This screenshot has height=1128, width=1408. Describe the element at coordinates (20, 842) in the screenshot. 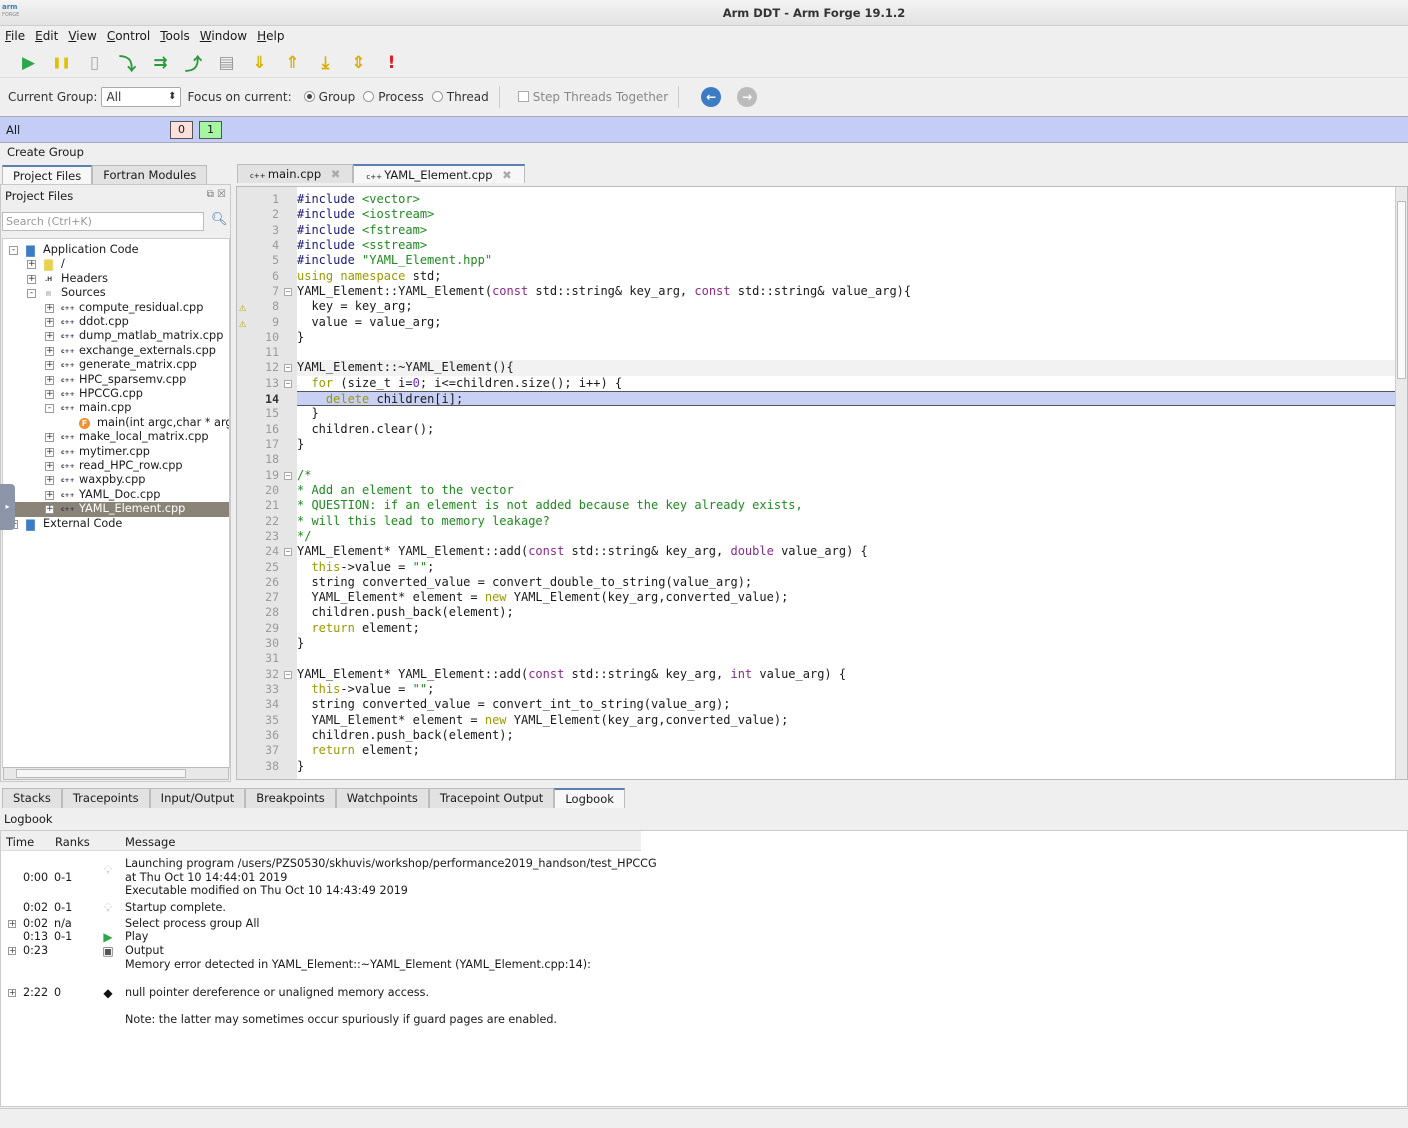

I see `column-time: Time` at that location.